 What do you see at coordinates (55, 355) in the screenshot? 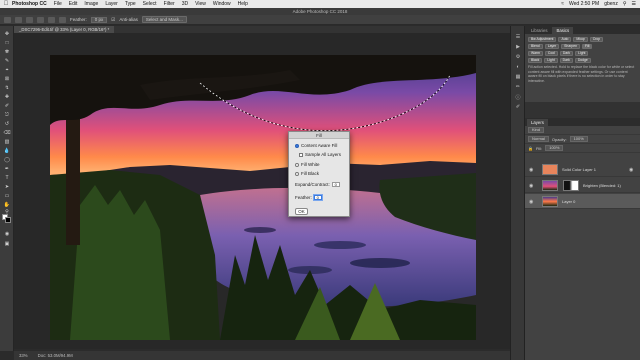
I see `doc-info: Doc: 53.0M/94.9M` at bounding box center [55, 355].